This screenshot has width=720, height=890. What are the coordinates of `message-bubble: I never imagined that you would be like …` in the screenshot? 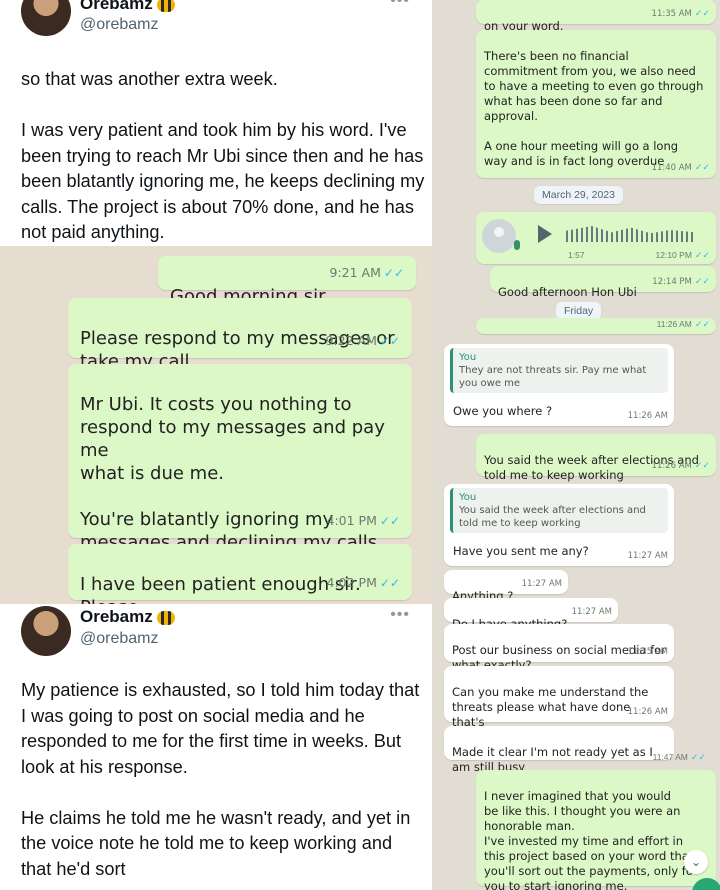 It's located at (596, 830).